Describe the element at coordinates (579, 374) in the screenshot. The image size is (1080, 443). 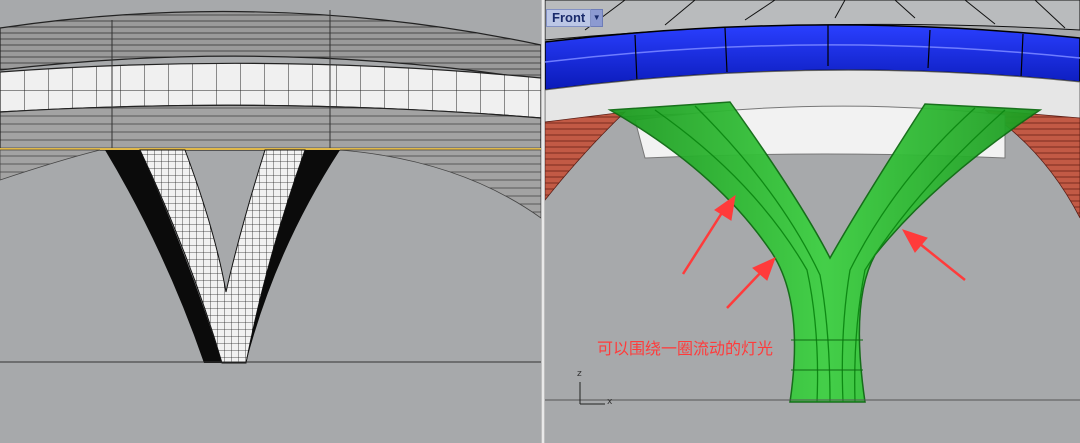
I see `axis-z-label: z` at that location.